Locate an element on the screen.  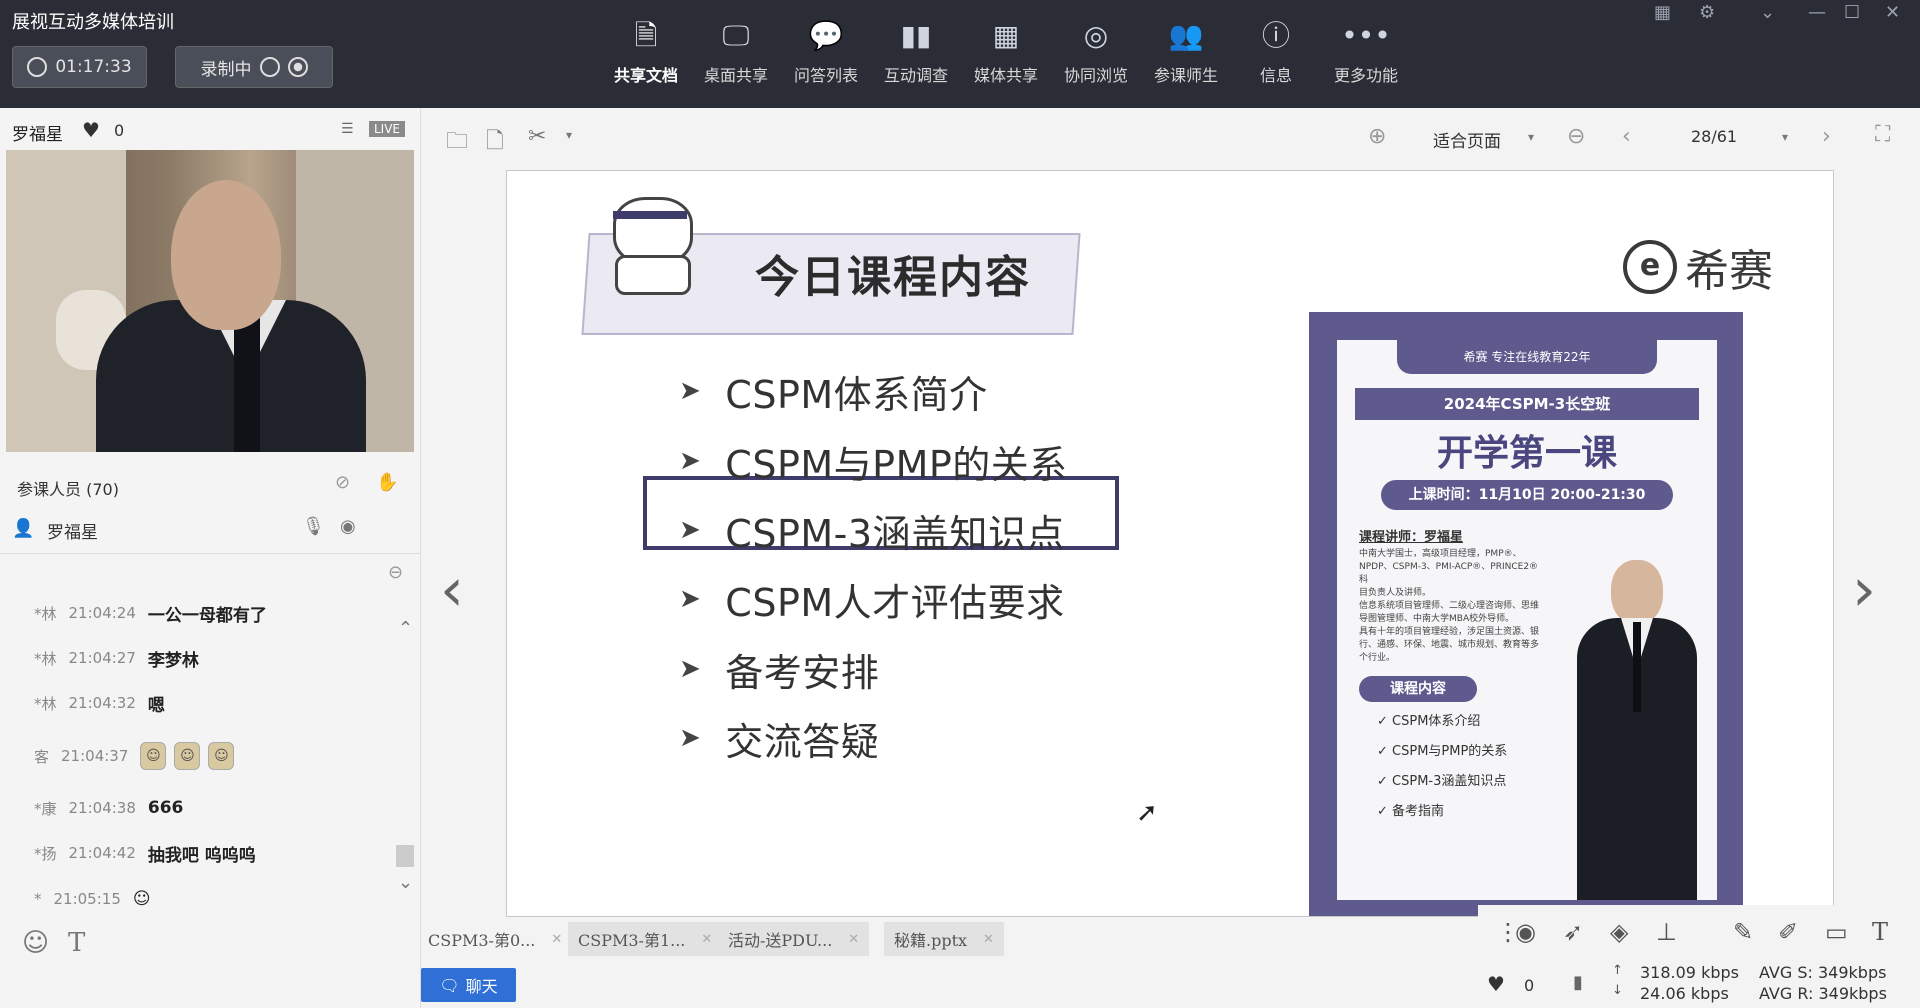
avg-receive-rate: AVG R: 349kbps is located at coordinates (1823, 993).